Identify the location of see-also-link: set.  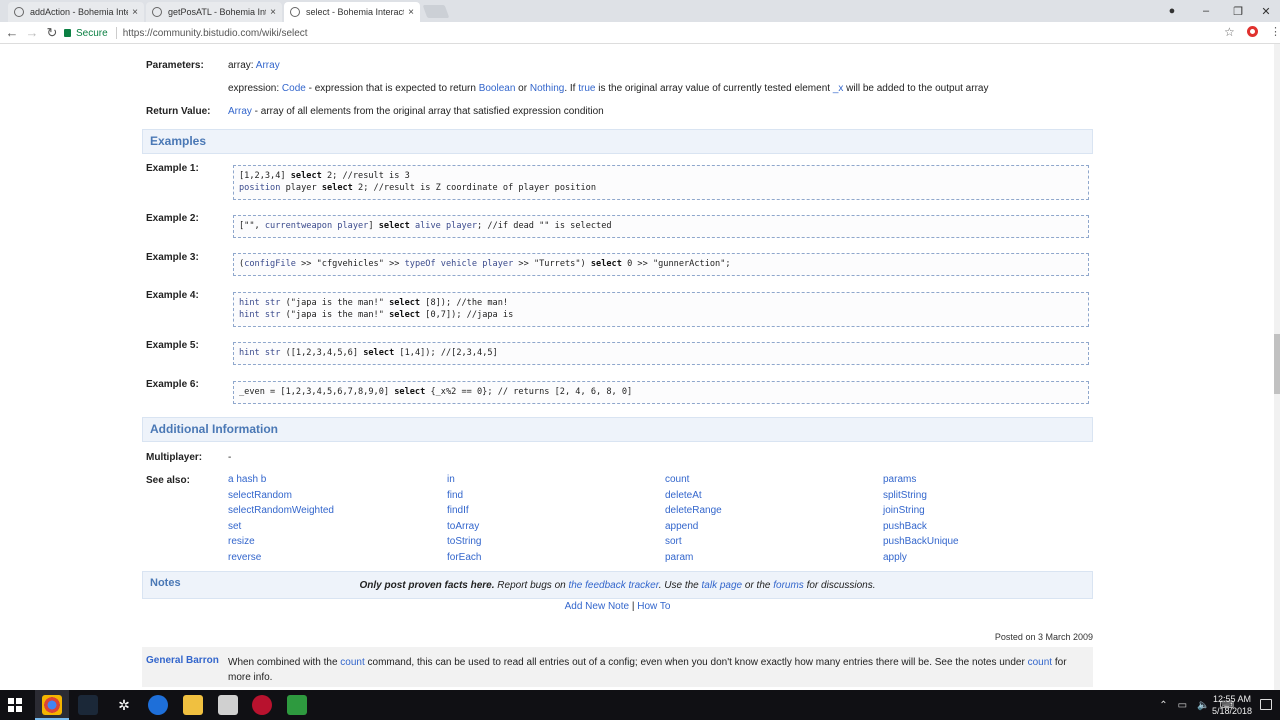
(333, 529).